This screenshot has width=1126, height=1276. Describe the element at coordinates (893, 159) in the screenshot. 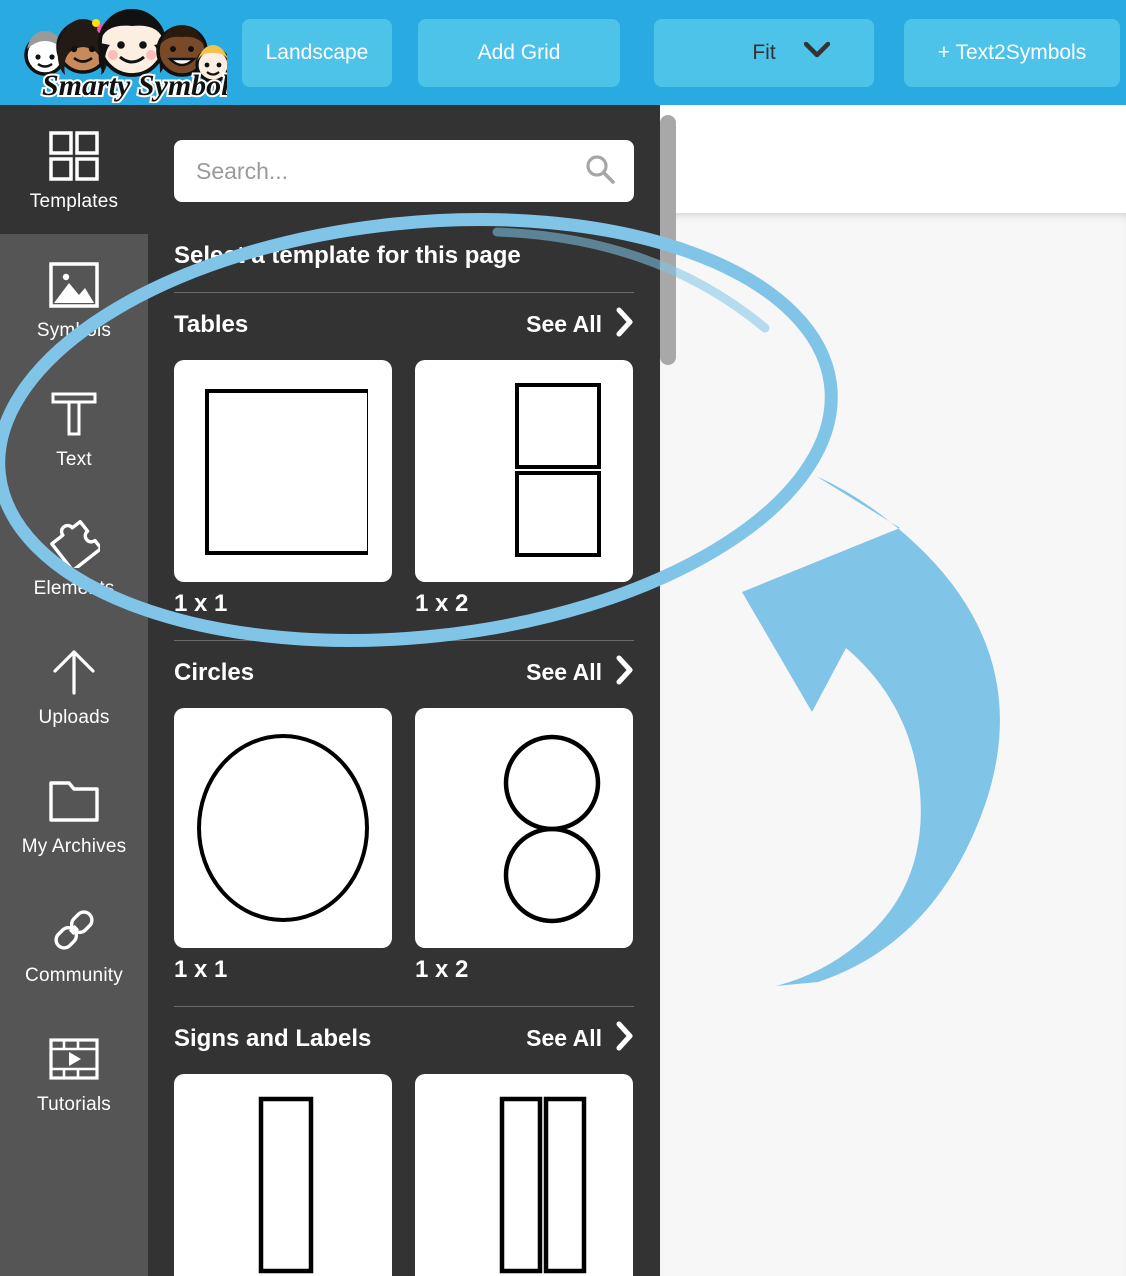

I see `canvas-page` at that location.